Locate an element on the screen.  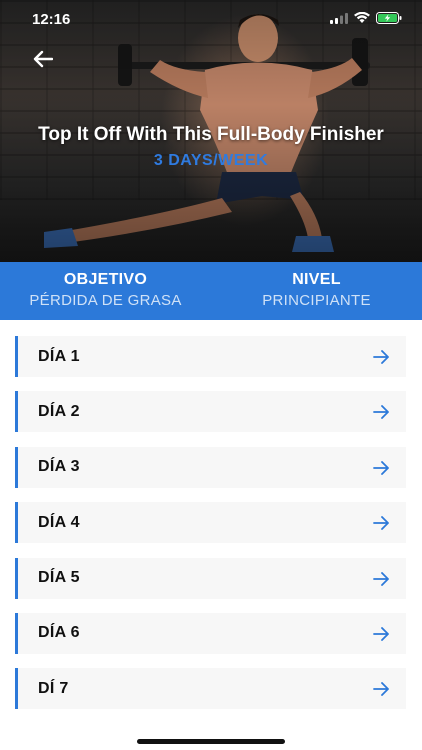
program-title: Top It Off With This Full-Body Finisher is located at coordinates (211, 134).